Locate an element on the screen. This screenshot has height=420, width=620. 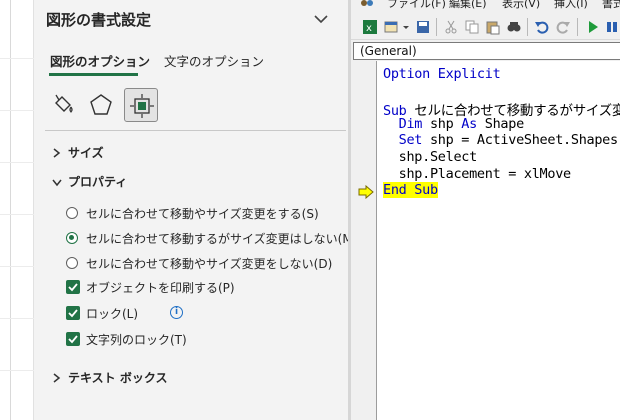
find-icon is located at coordinates (514, 27).